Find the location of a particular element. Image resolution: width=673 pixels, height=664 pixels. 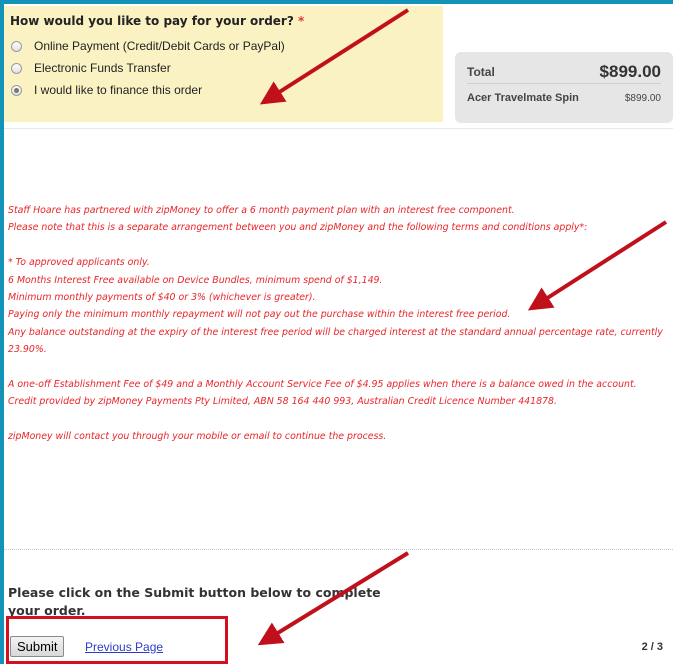

summary-total-row: Total $899.00 is located at coordinates (564, 72).